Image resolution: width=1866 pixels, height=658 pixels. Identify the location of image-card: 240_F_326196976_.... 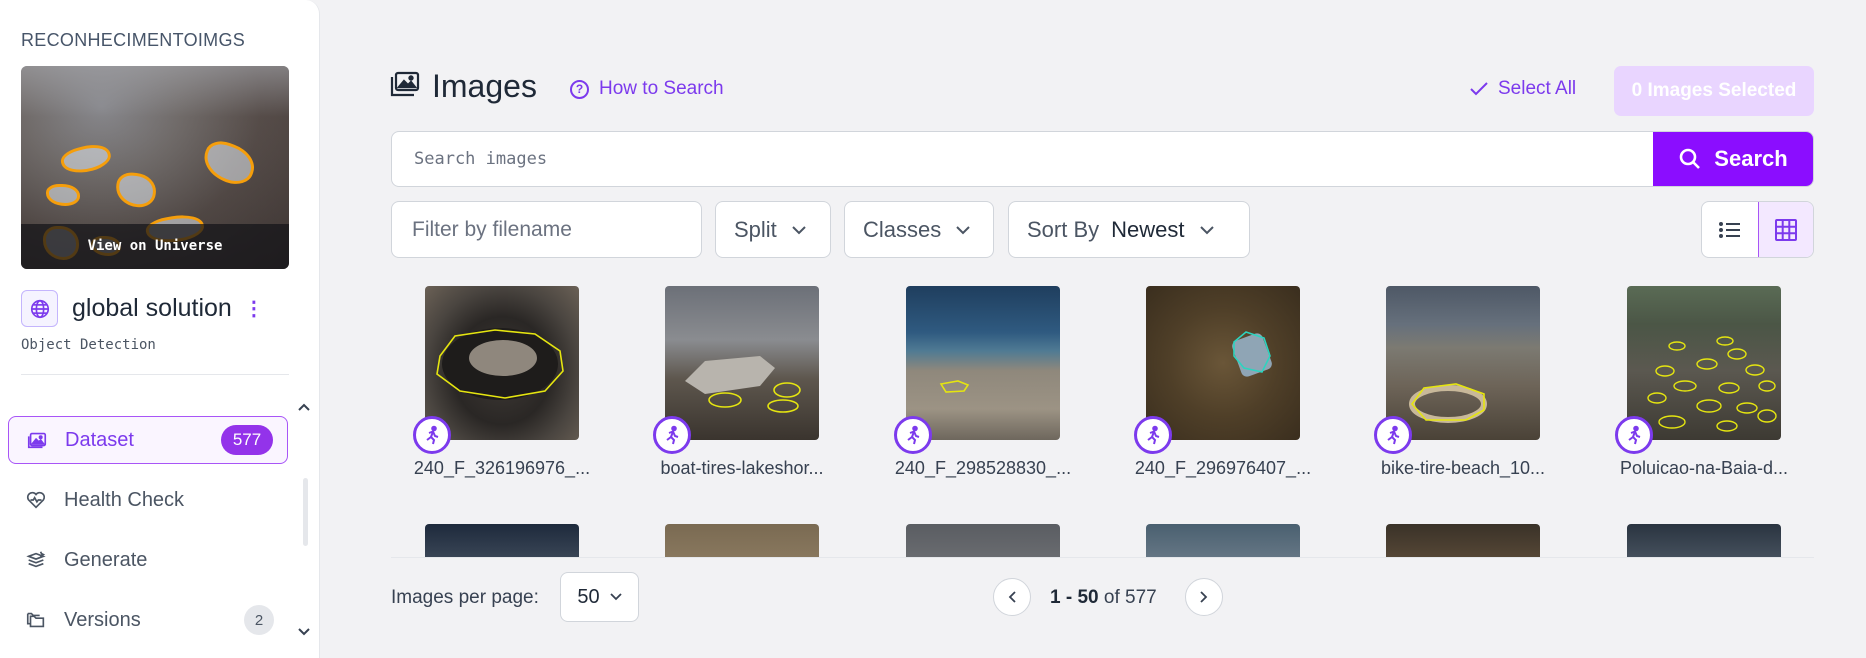
(501, 382).